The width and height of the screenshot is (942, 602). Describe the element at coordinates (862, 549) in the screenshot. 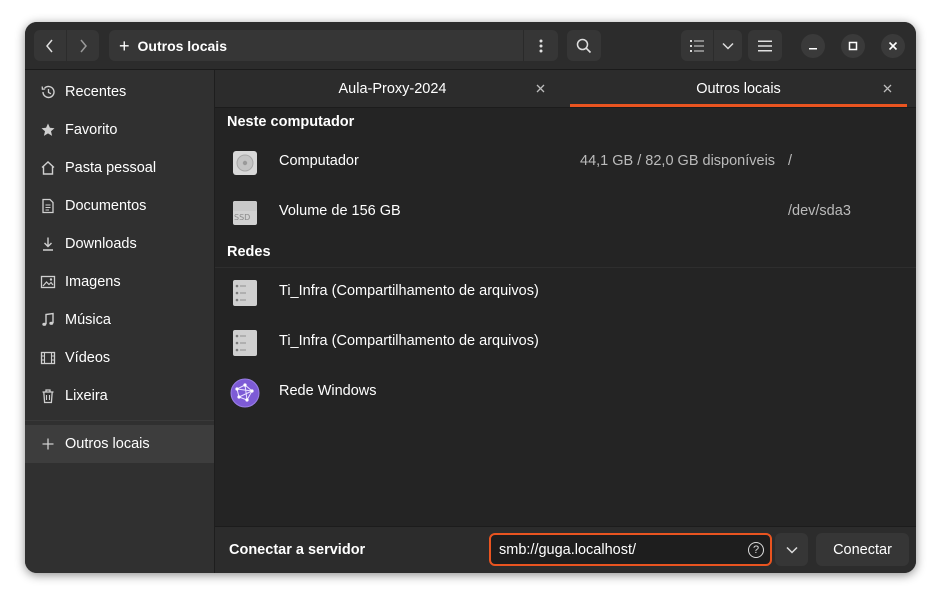

I see `connect-button: Conectar` at that location.